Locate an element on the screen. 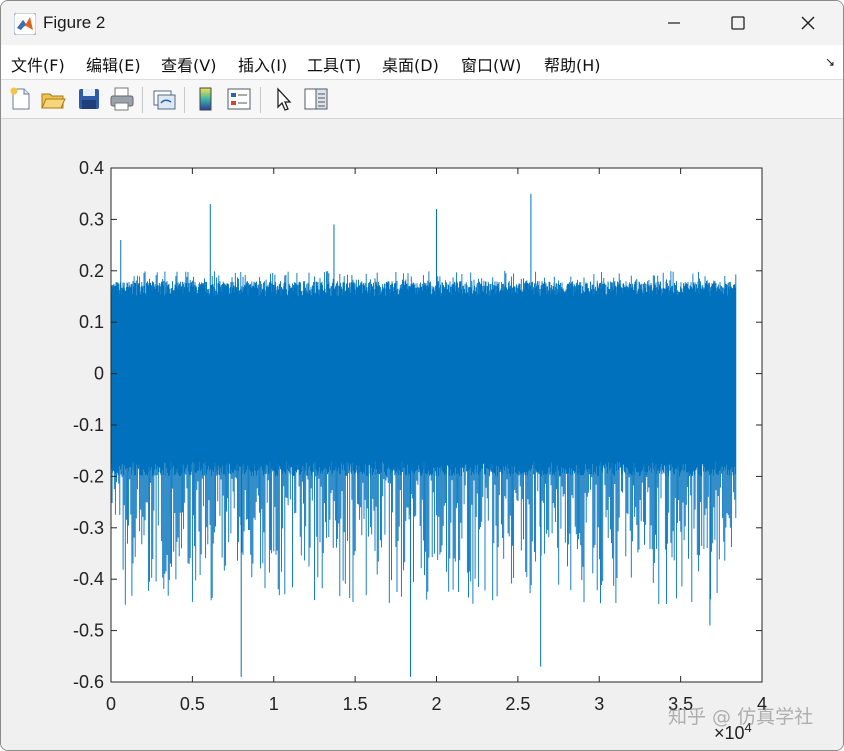 The image size is (844, 751). y-tick-label: 0.2 is located at coordinates (91, 271).